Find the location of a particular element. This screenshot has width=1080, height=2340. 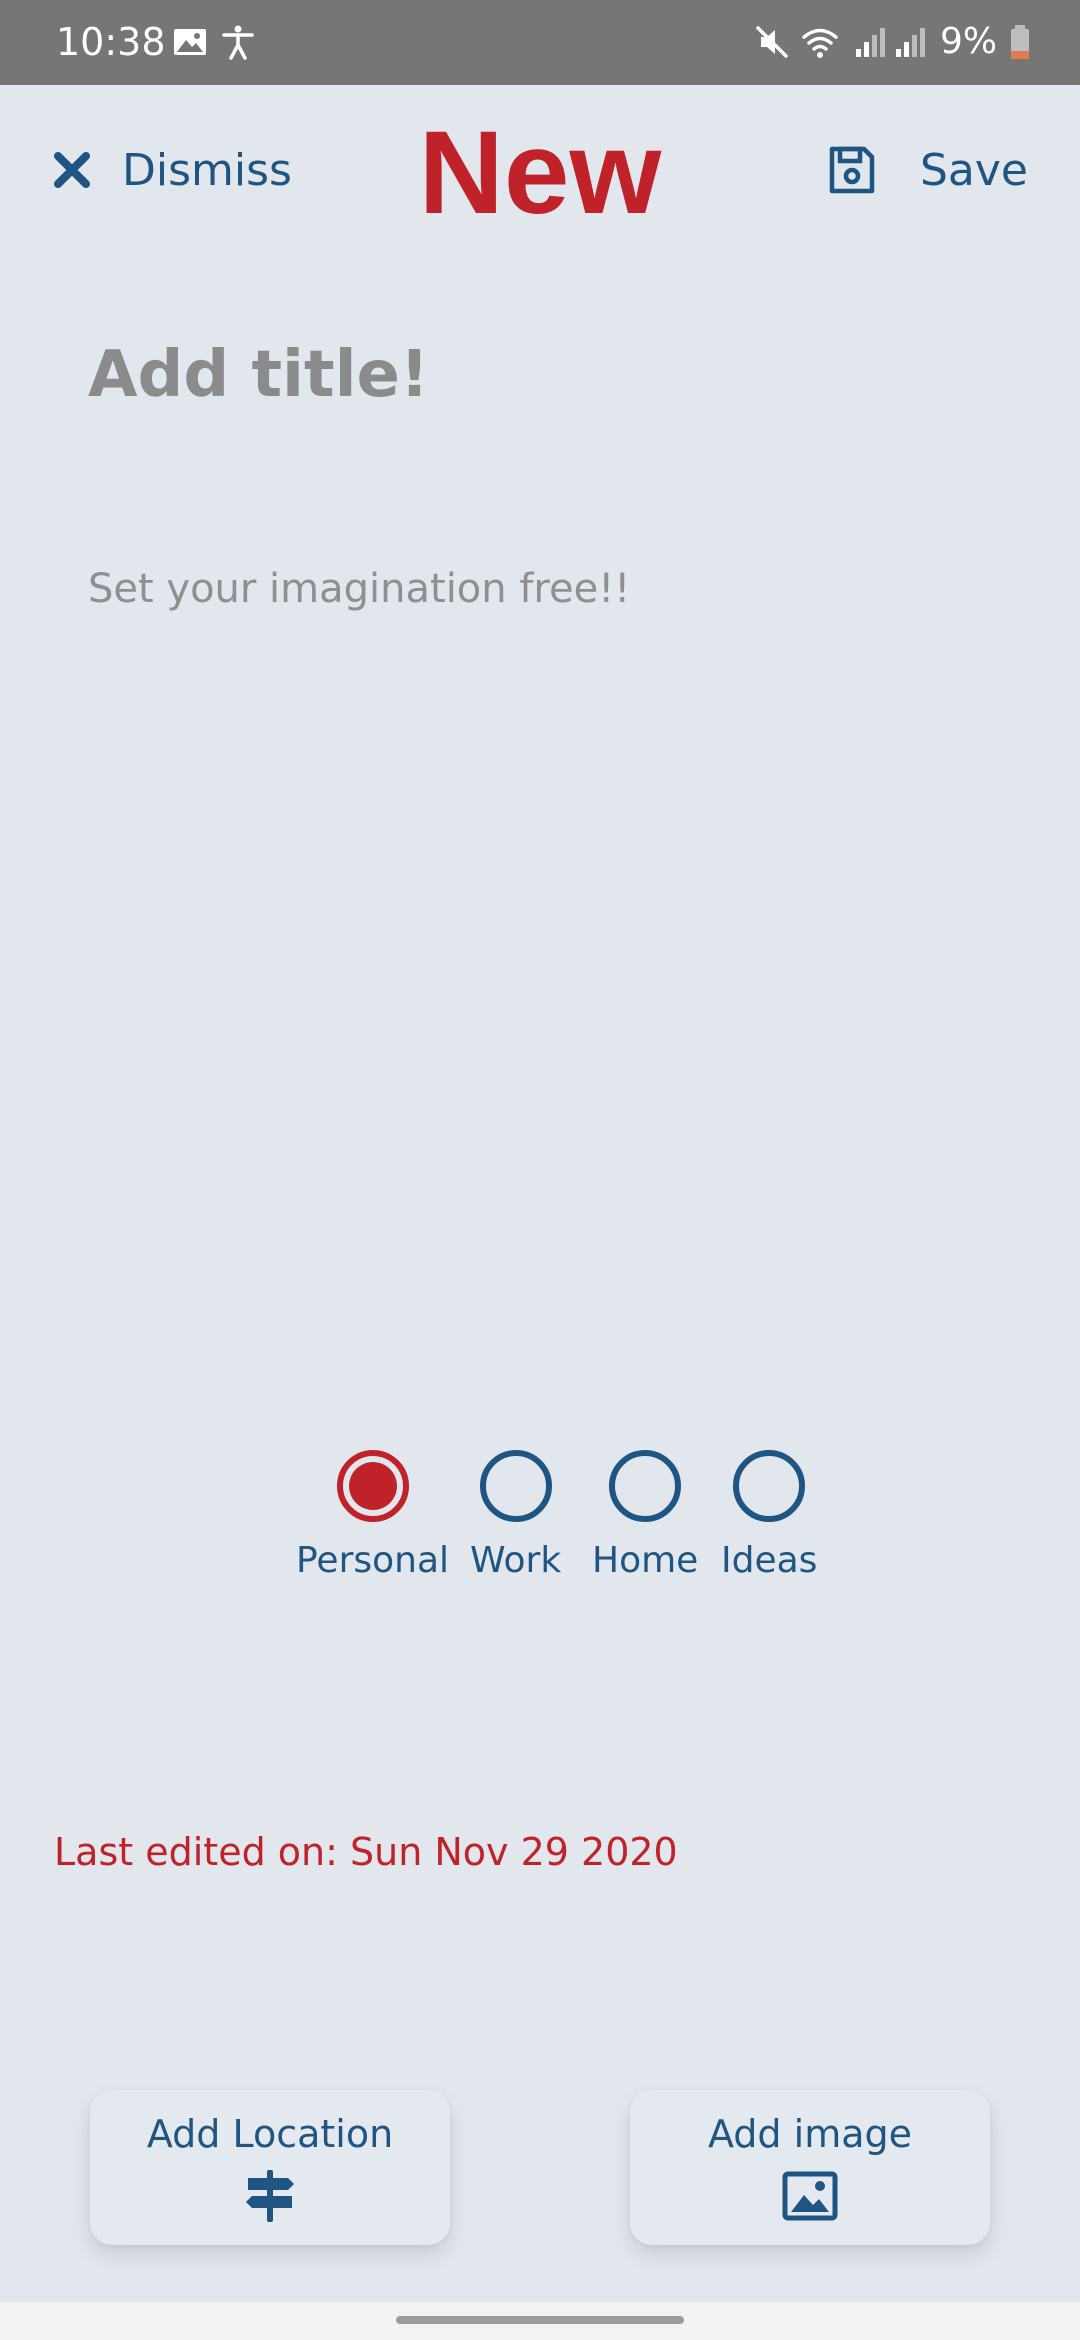

dismiss-button: Dismiss is located at coordinates (172, 170).